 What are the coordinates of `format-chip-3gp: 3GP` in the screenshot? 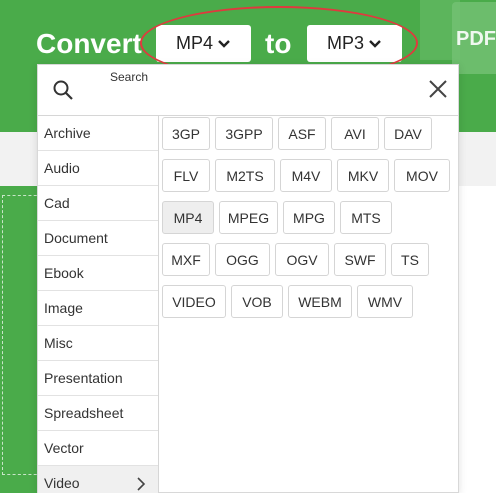 It's located at (186, 133).